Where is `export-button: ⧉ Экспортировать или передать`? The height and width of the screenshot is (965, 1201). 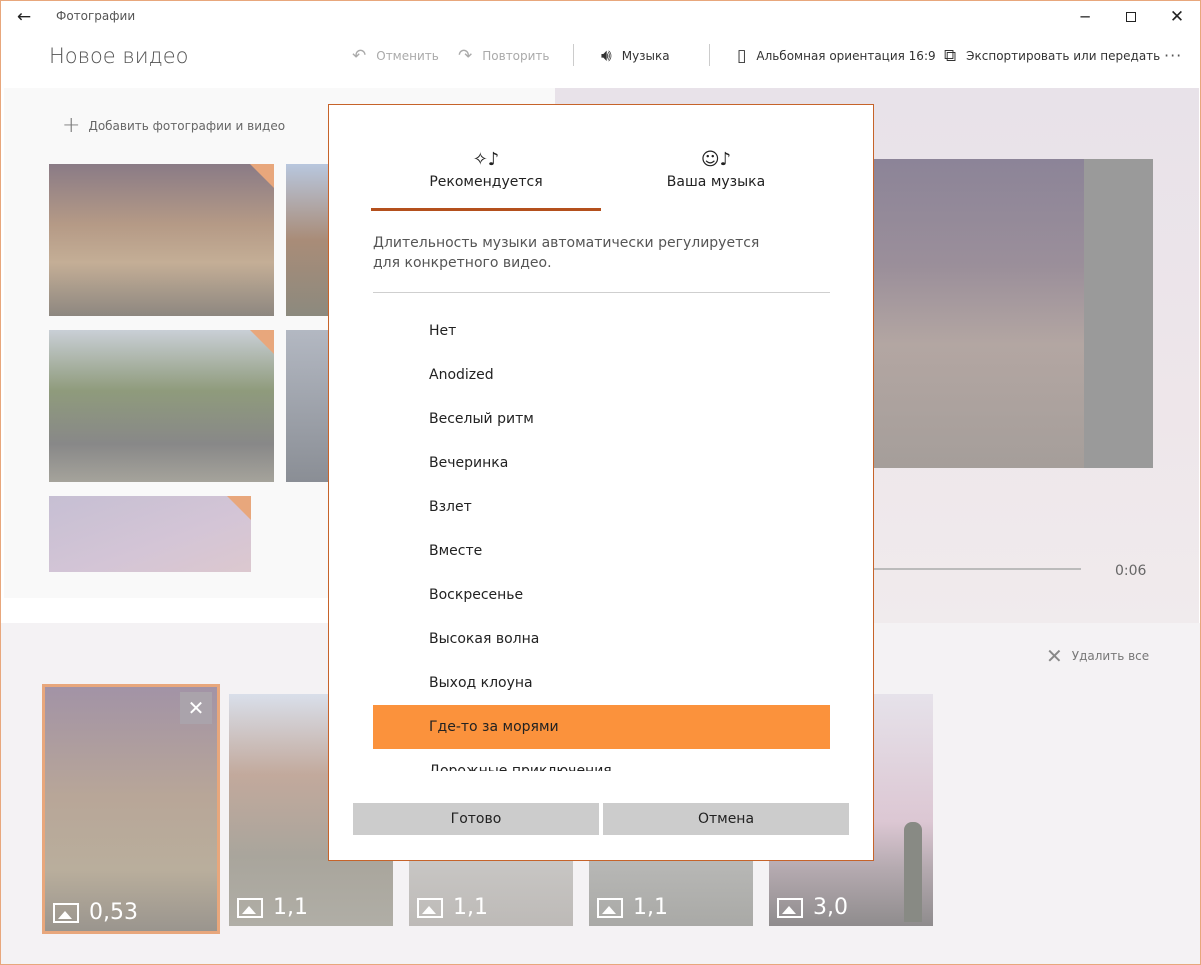
export-button: ⧉ Экспортировать или передать is located at coordinates (1052, 56).